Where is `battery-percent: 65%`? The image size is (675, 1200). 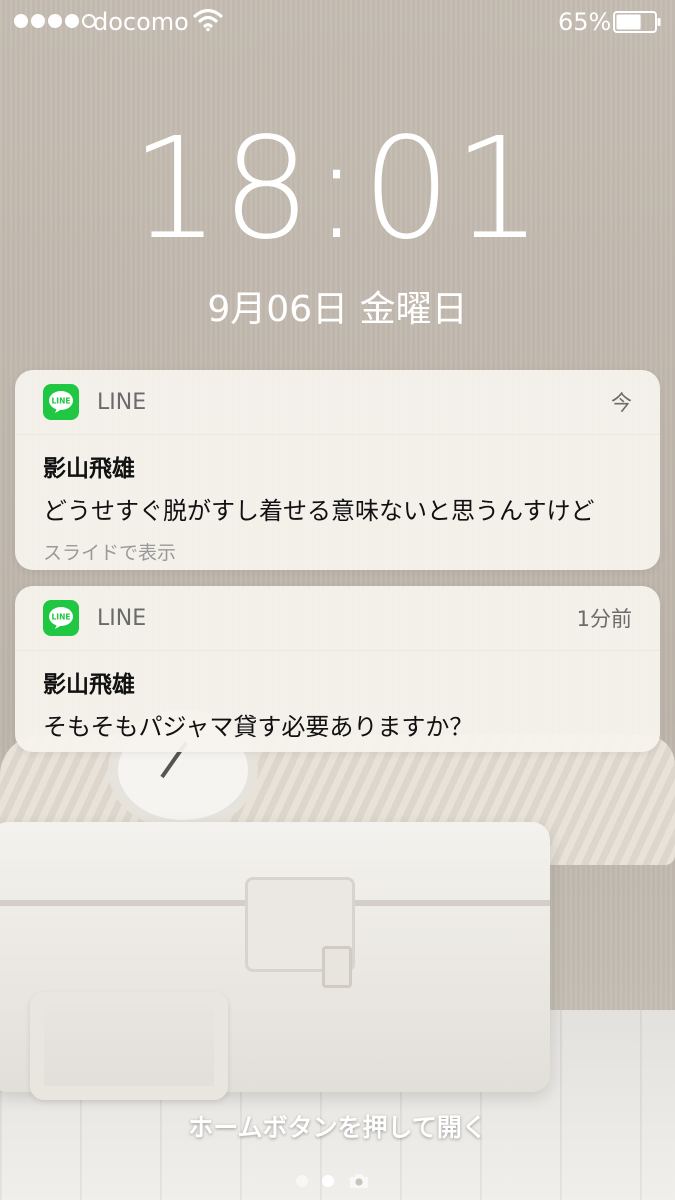 battery-percent: 65% is located at coordinates (585, 22).